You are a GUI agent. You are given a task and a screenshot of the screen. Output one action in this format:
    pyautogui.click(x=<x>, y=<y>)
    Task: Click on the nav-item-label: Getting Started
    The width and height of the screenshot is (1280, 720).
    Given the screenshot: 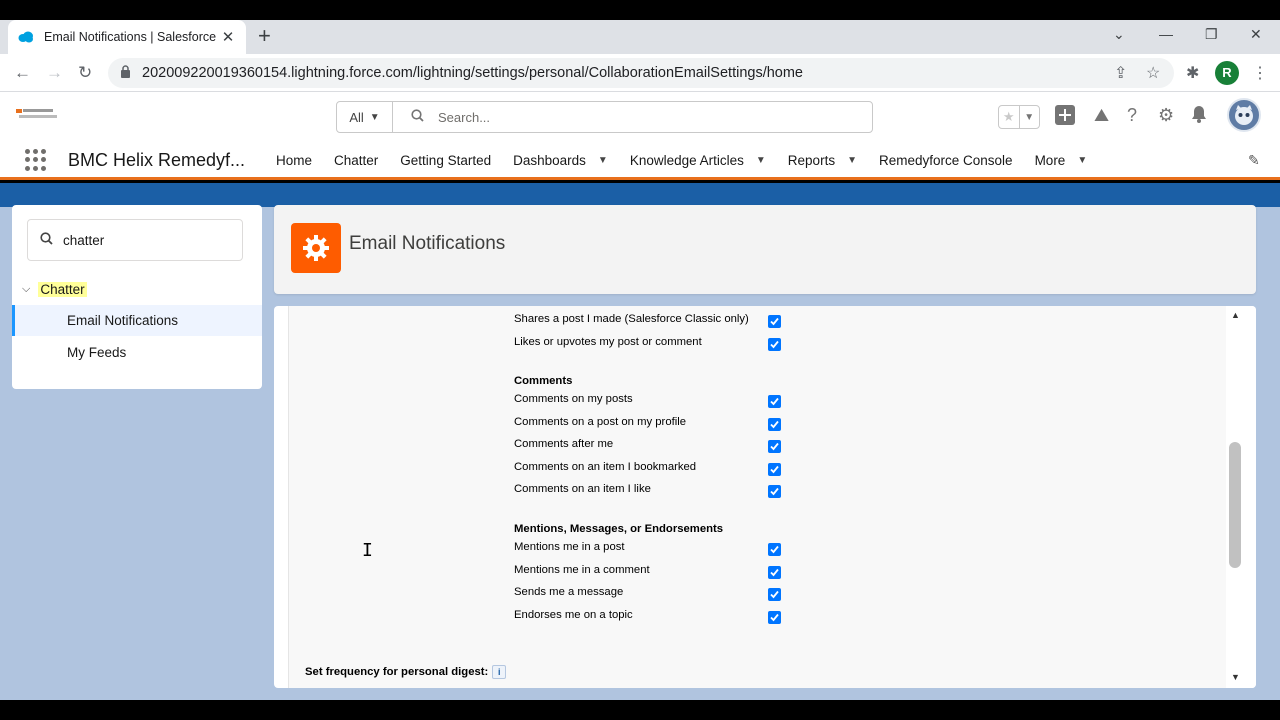 What is the action you would take?
    pyautogui.click(x=446, y=160)
    